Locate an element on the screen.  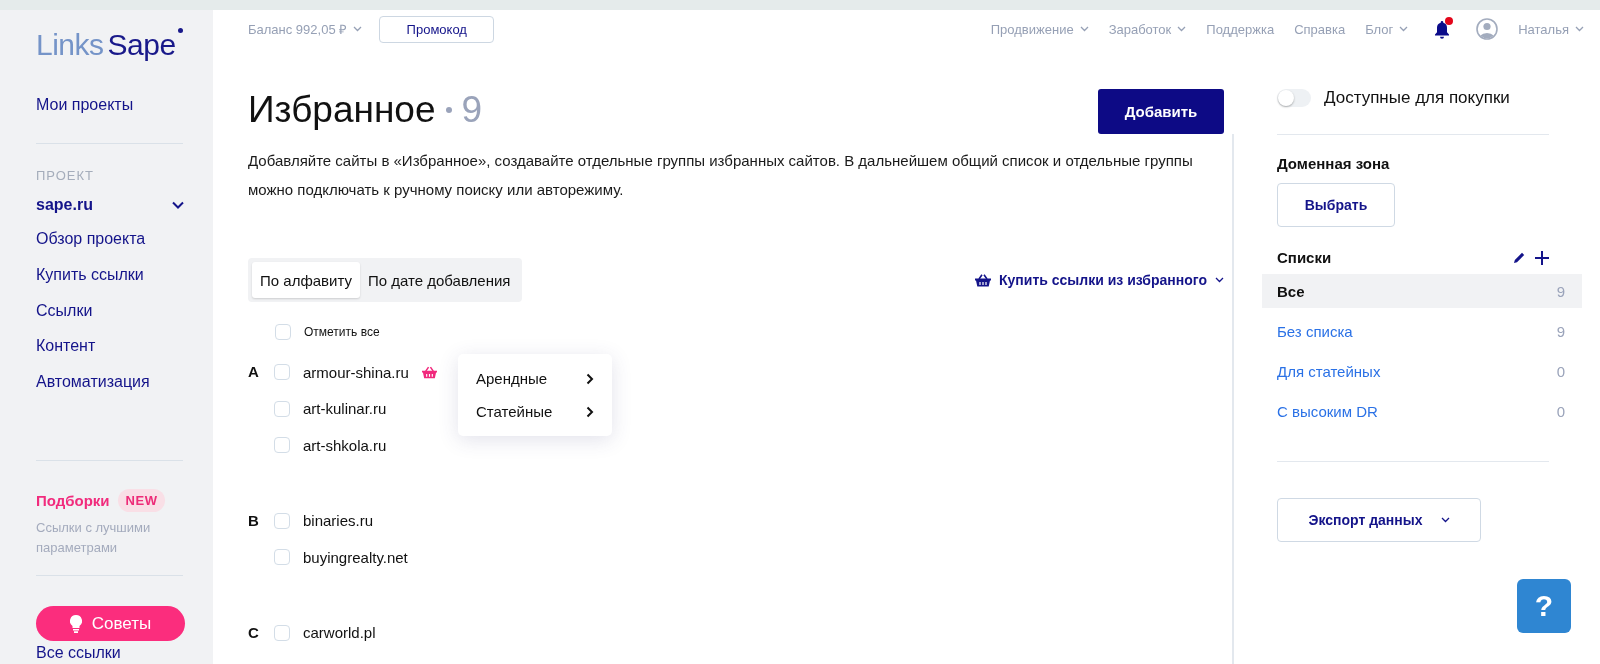
sidebar-item: Ссылки is located at coordinates (64, 310).